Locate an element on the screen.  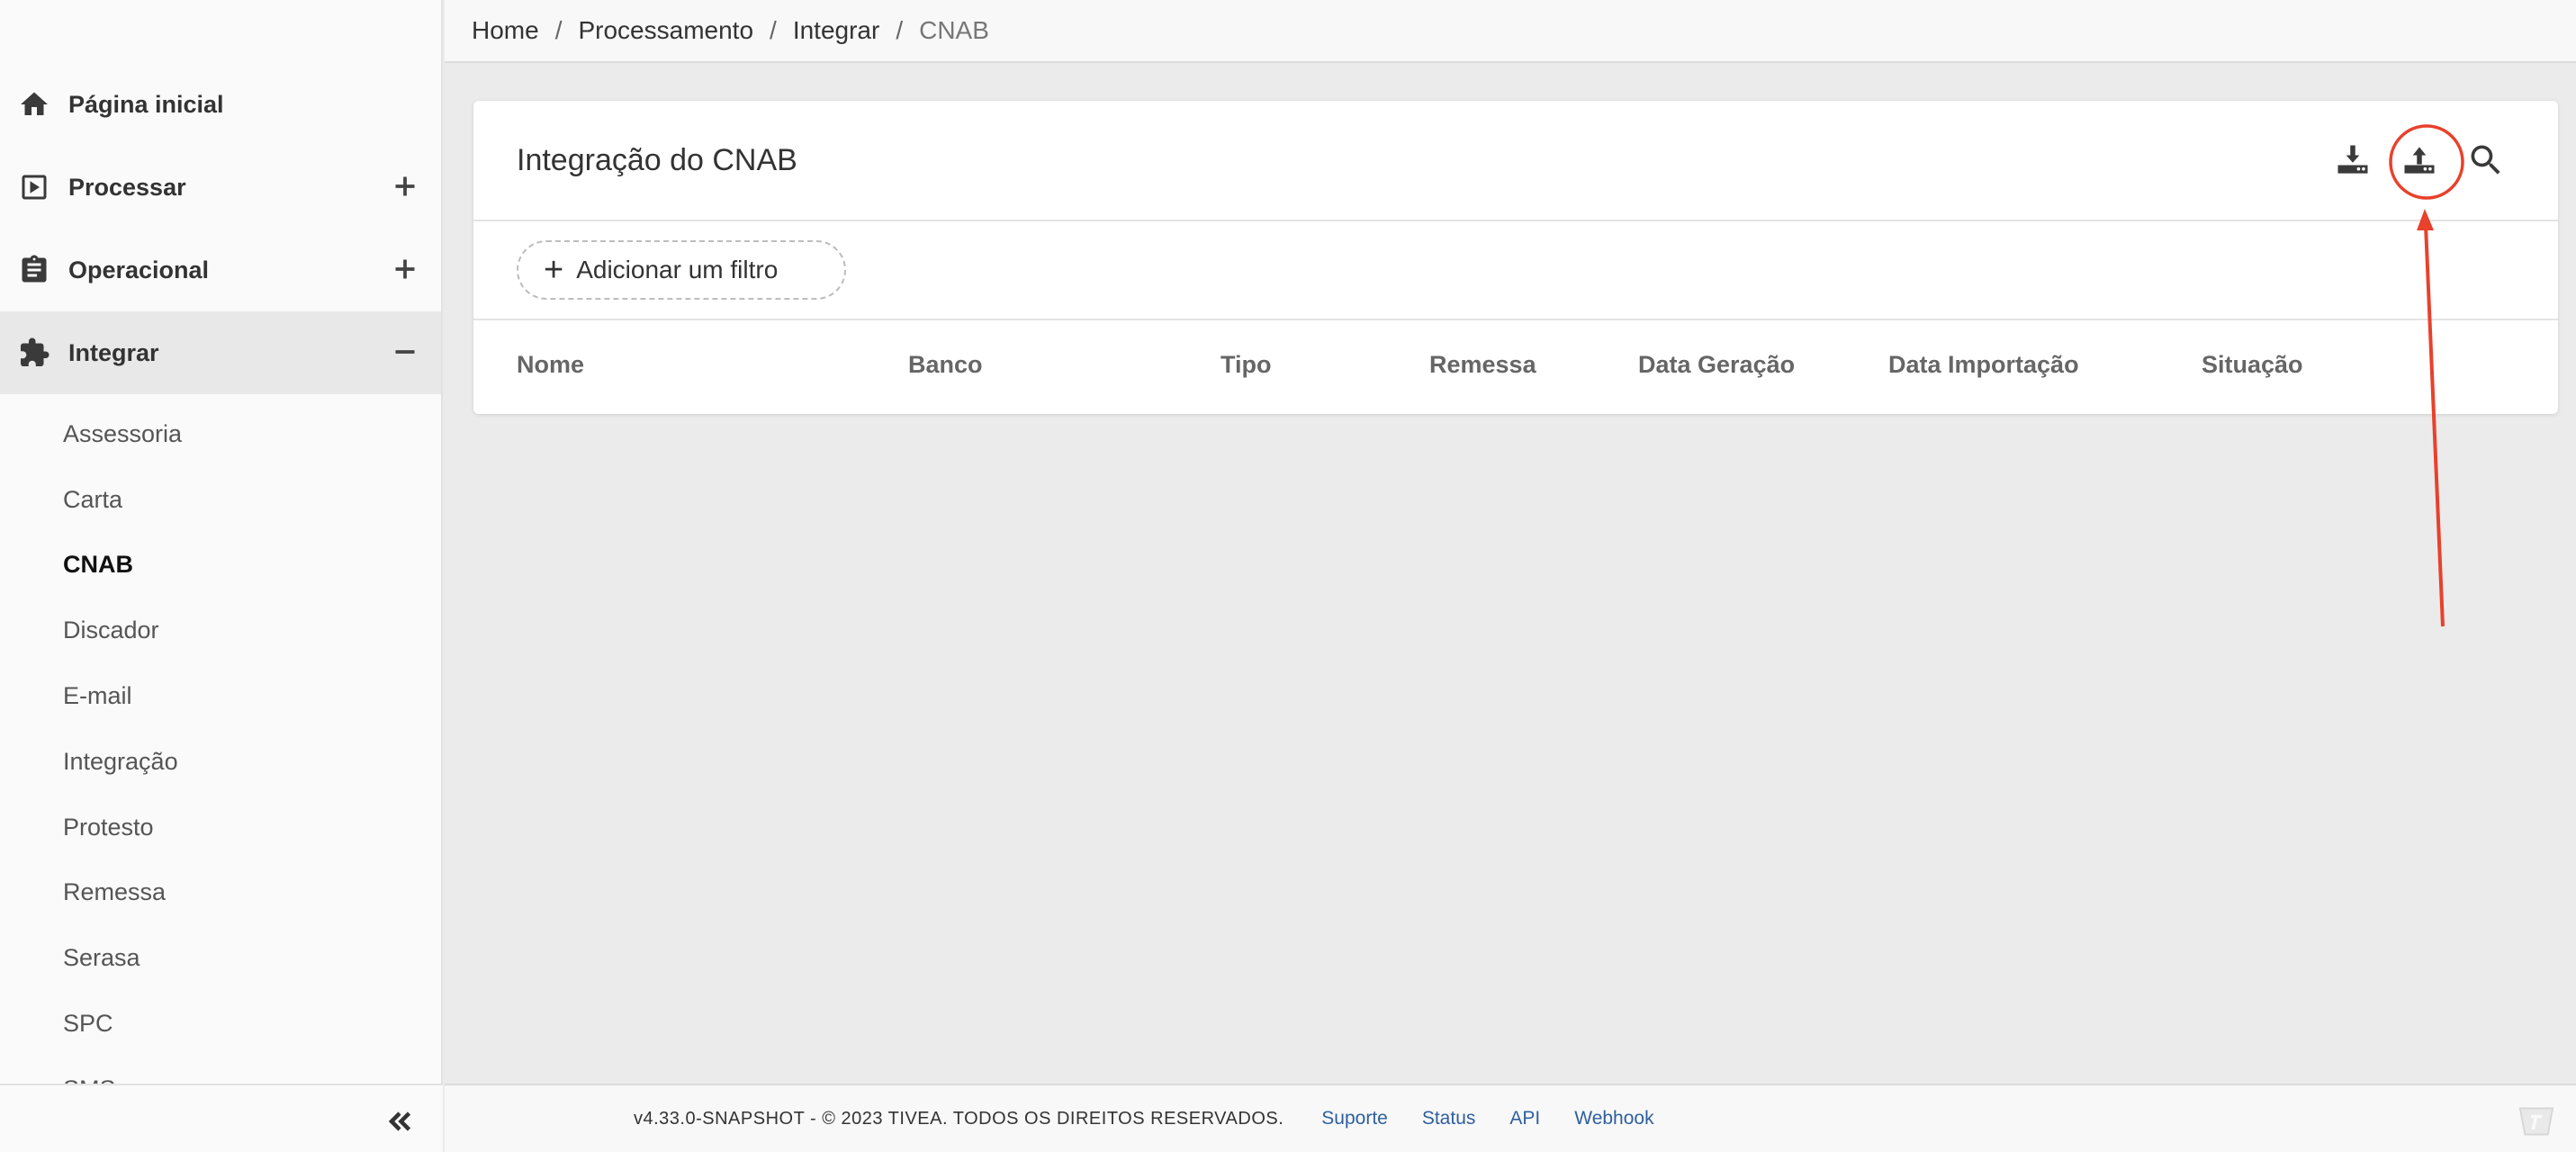
card-actions is located at coordinates (2419, 160).